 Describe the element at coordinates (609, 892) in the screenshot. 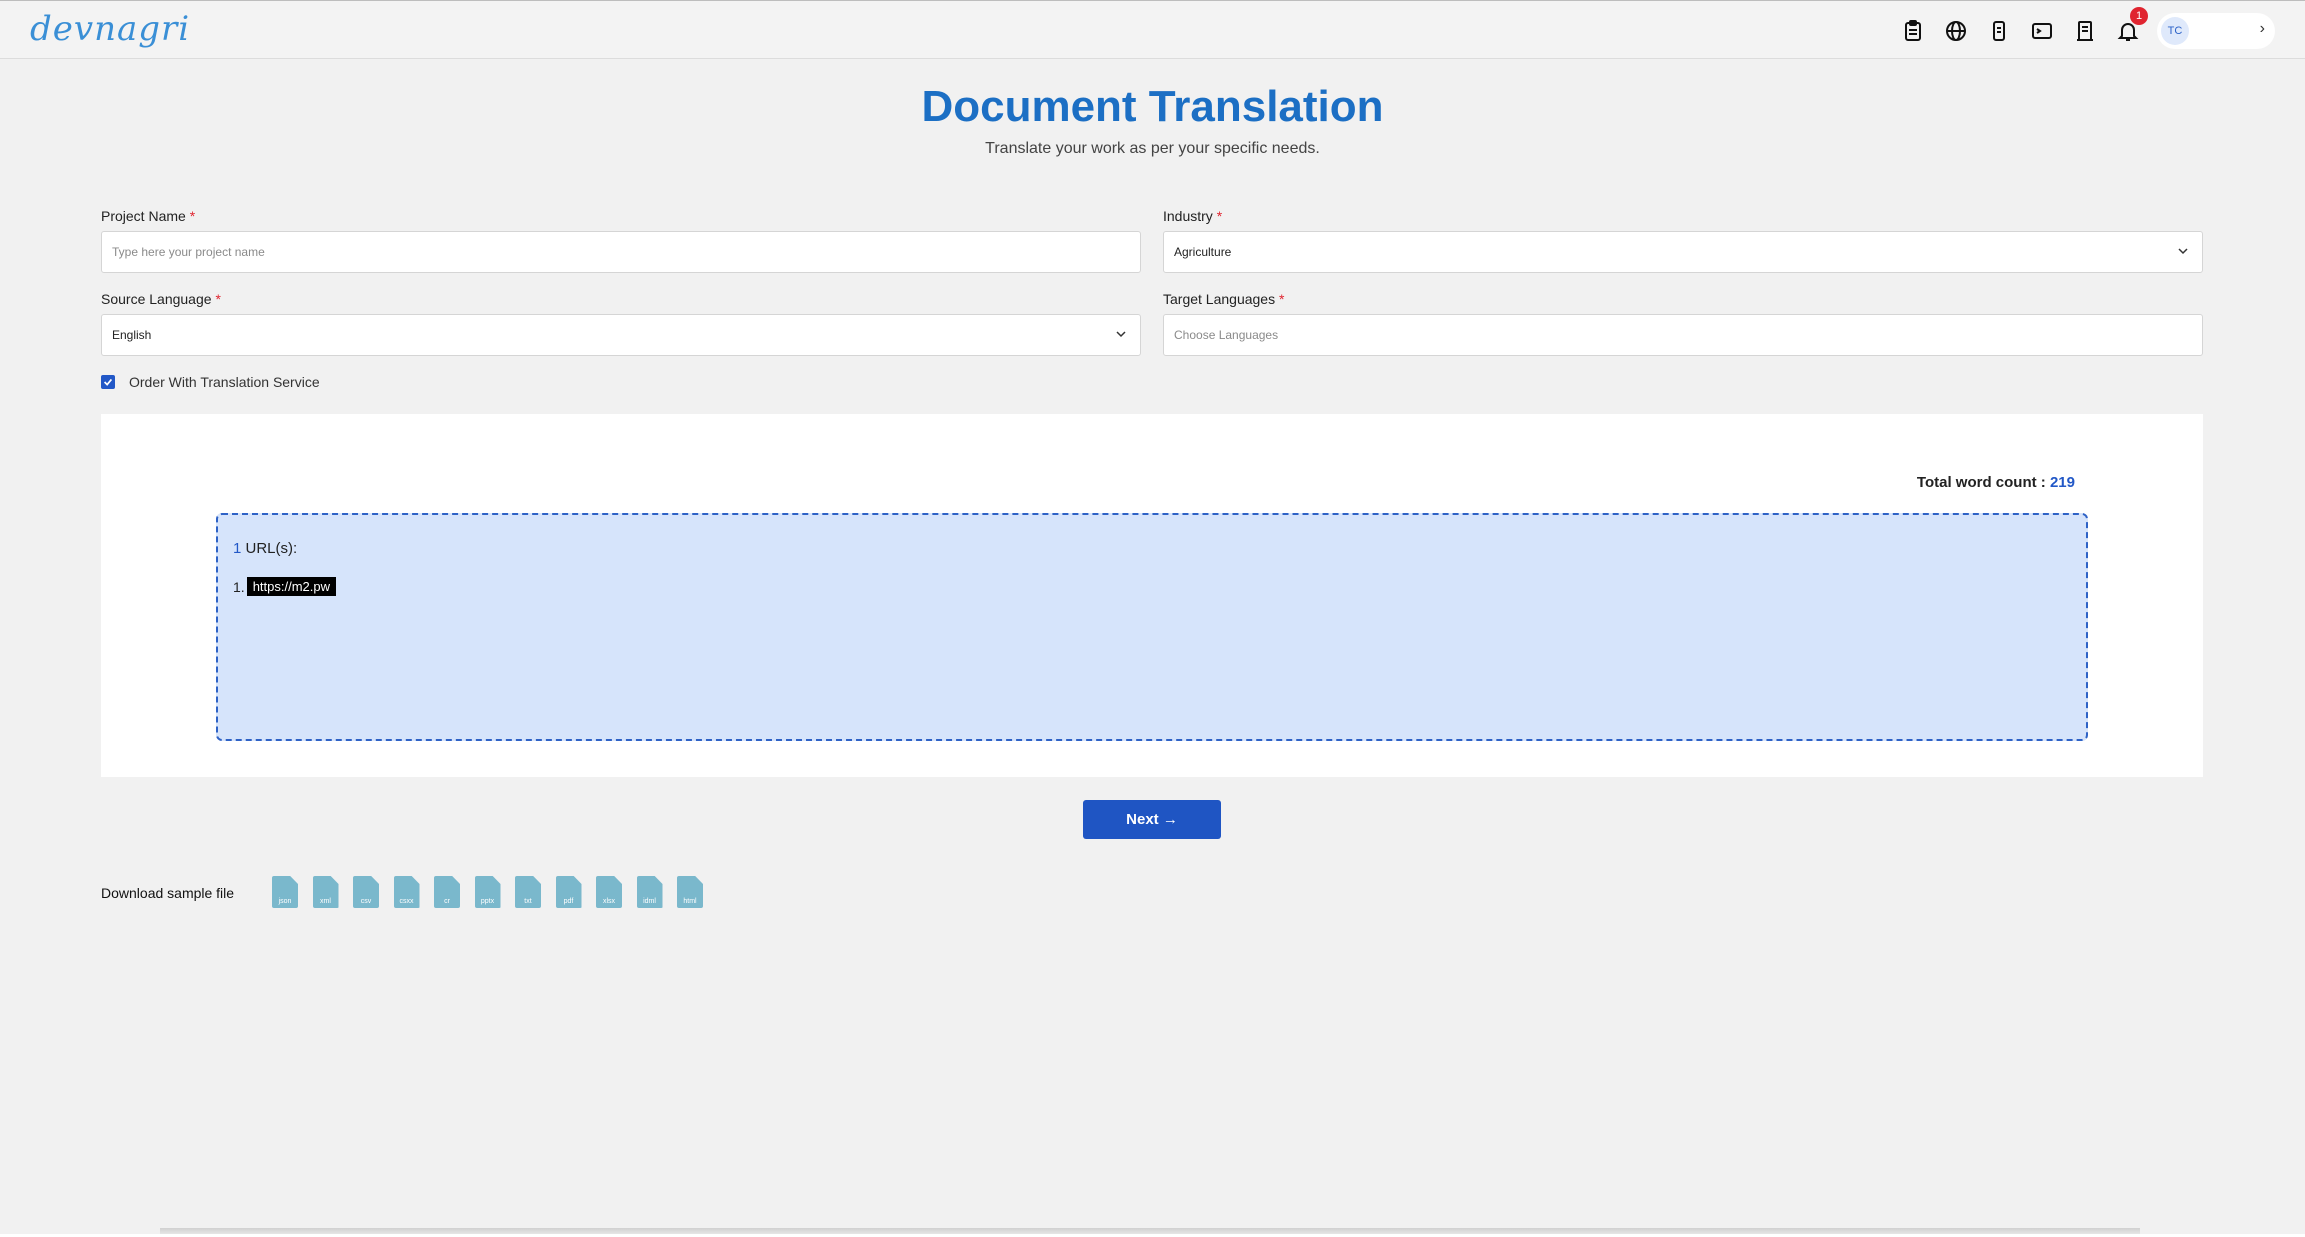

I see `xlsx-file-icon: xlsx` at that location.